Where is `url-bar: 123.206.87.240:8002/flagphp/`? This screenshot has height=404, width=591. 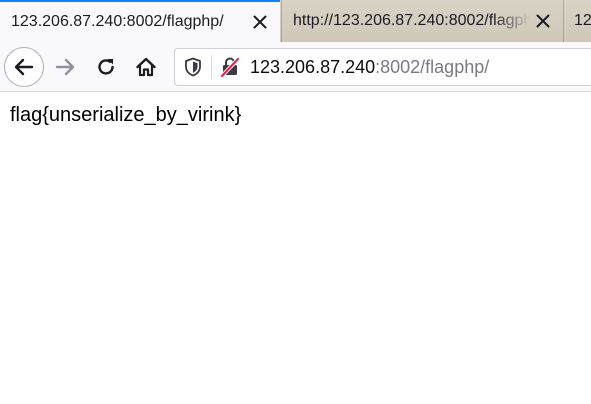
url-bar: 123.206.87.240:8002/flagphp/ is located at coordinates (382, 67).